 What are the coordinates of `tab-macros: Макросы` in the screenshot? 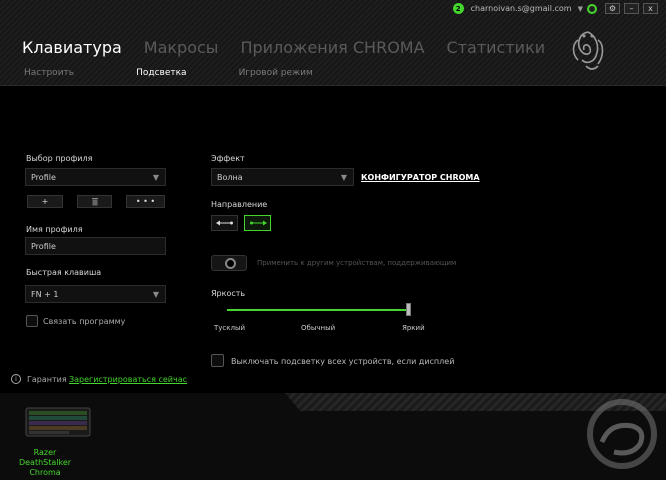 It's located at (181, 47).